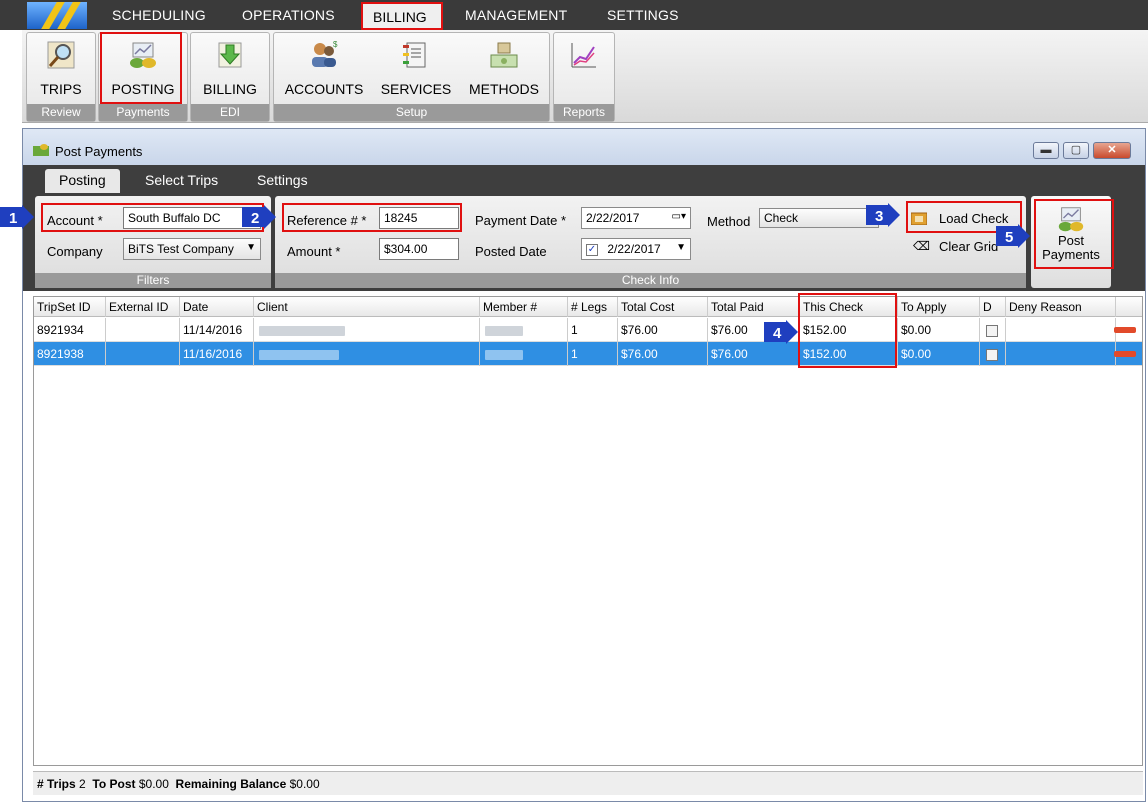  I want to click on step-marker-1: 1, so click(17, 217).